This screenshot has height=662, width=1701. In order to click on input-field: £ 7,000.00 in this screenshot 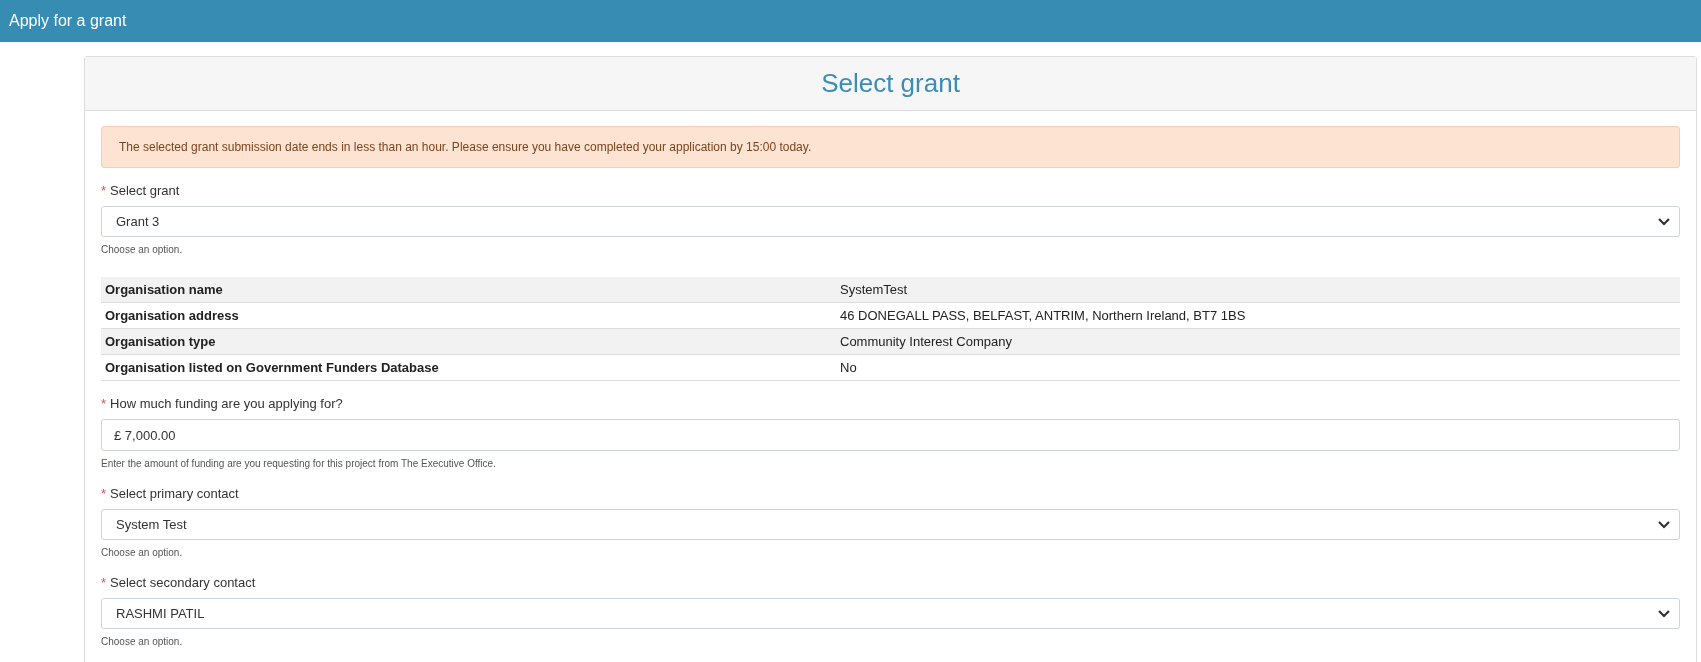, I will do `click(890, 435)`.